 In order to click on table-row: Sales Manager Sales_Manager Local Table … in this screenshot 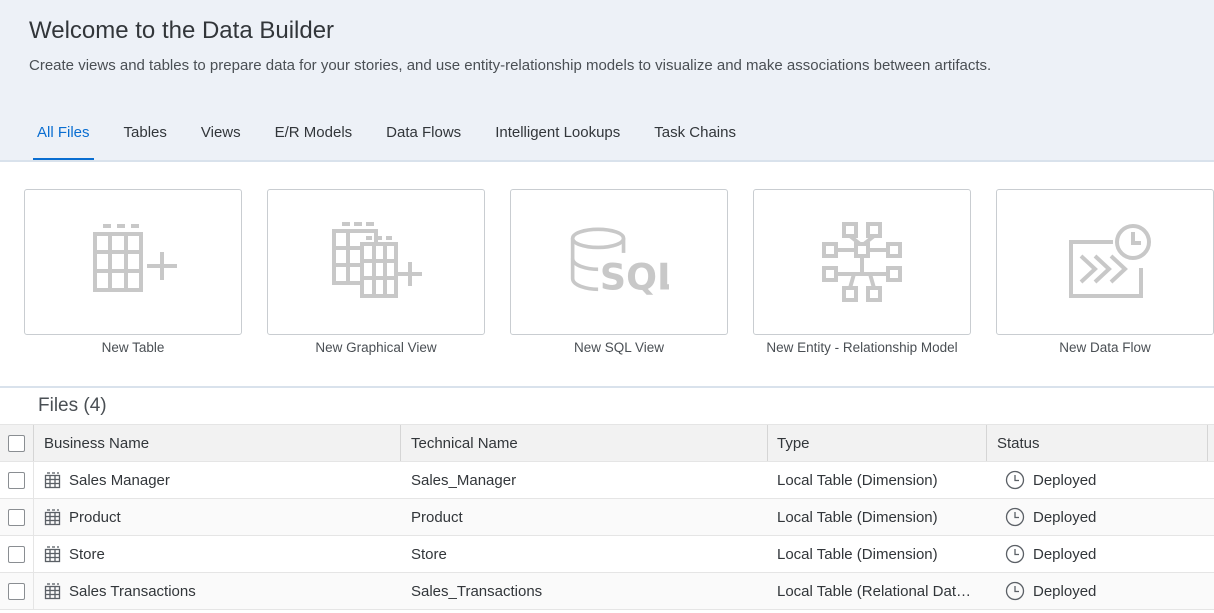, I will do `click(607, 480)`.